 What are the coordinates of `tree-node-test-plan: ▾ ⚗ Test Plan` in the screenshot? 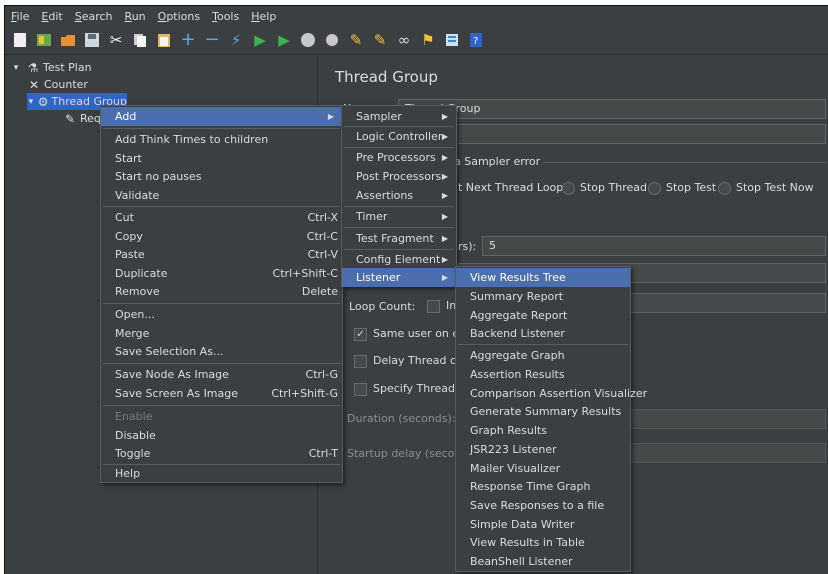 It's located at (50, 67).